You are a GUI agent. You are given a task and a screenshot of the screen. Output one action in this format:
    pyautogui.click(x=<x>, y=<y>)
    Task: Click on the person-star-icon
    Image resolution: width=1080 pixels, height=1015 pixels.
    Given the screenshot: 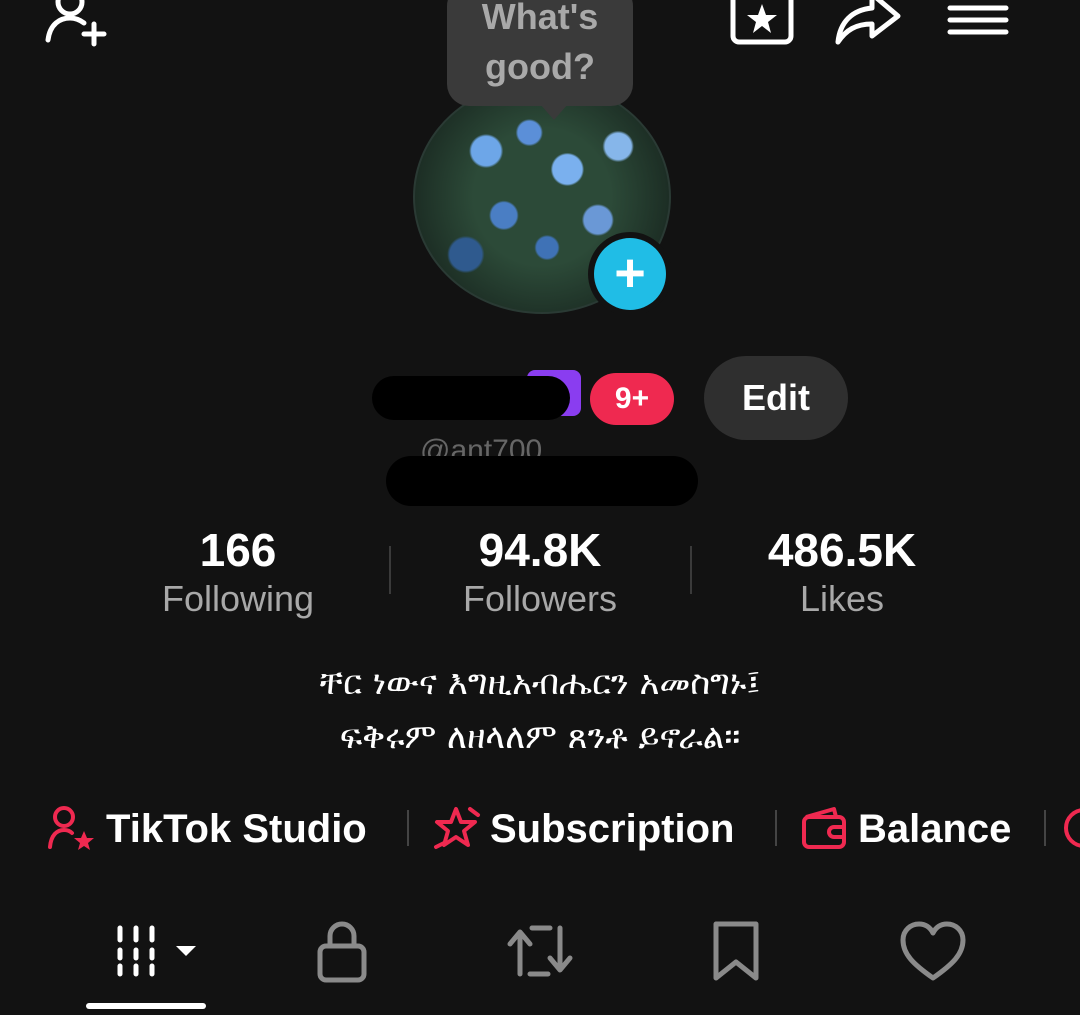 What is the action you would take?
    pyautogui.click(x=71, y=828)
    